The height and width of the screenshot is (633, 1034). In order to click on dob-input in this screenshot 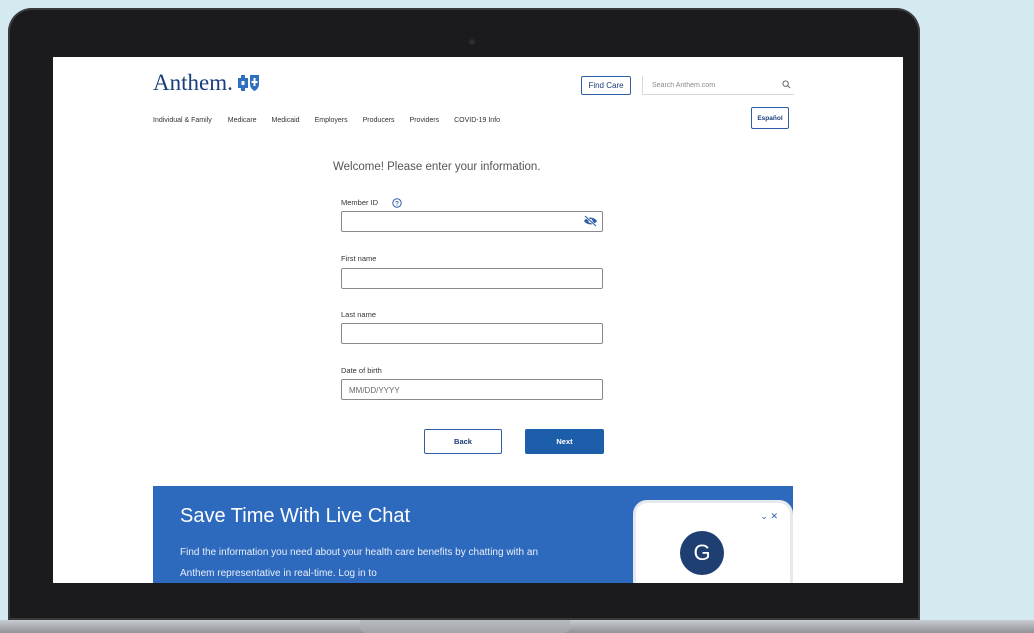, I will do `click(472, 390)`.